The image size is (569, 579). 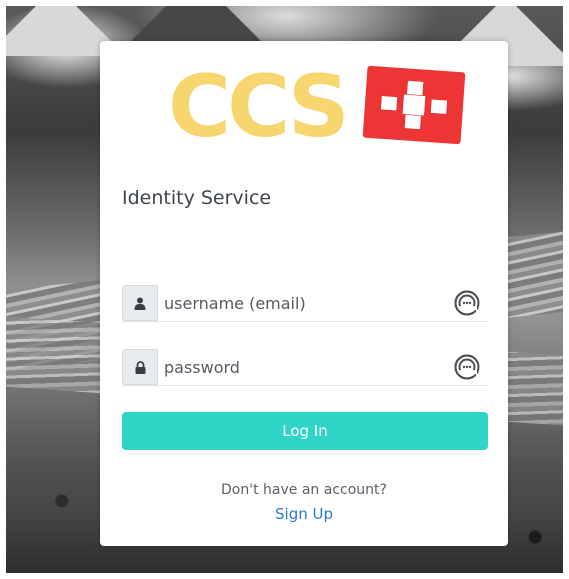 I want to click on signup-prompt: Don't have an account?, so click(x=304, y=490).